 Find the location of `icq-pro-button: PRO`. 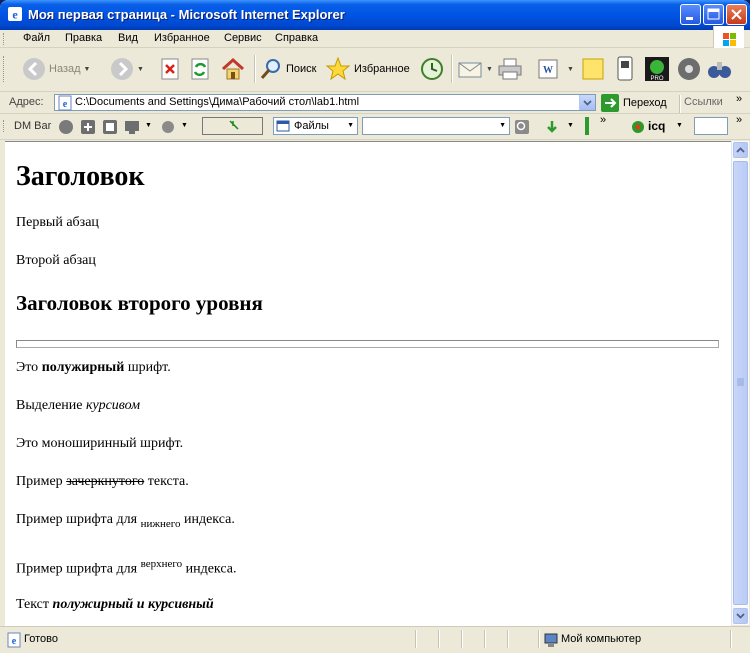

icq-pro-button: PRO is located at coordinates (657, 69).